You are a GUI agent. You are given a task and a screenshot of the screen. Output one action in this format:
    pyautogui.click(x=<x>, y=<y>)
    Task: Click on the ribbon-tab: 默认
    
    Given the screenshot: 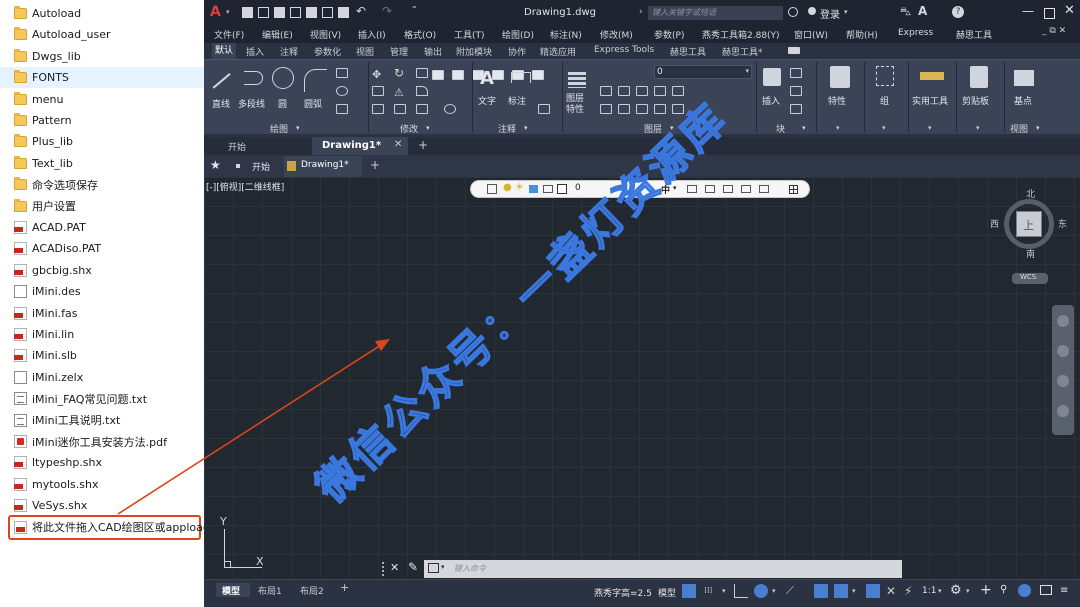 What is the action you would take?
    pyautogui.click(x=224, y=51)
    